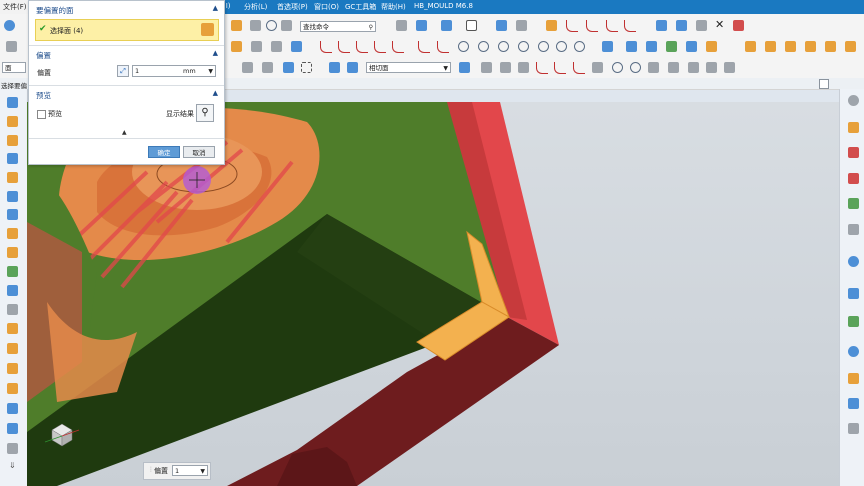 This screenshot has width=864, height=486. I want to click on offset-value-field: 1 mm ▼, so click(174, 71).